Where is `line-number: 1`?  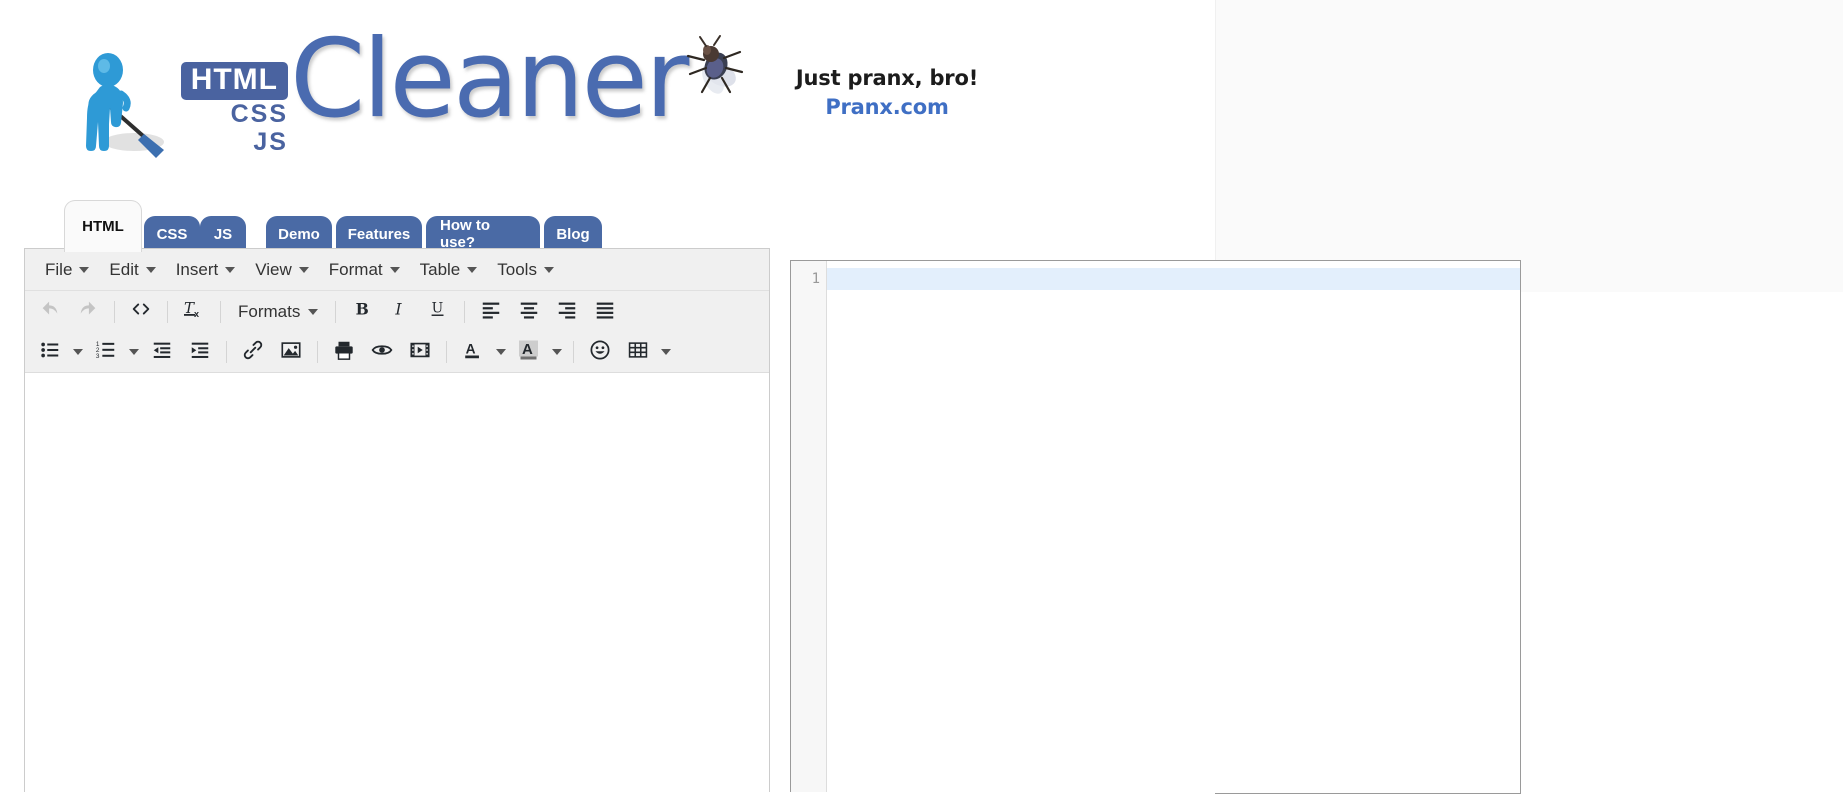 line-number: 1 is located at coordinates (815, 279).